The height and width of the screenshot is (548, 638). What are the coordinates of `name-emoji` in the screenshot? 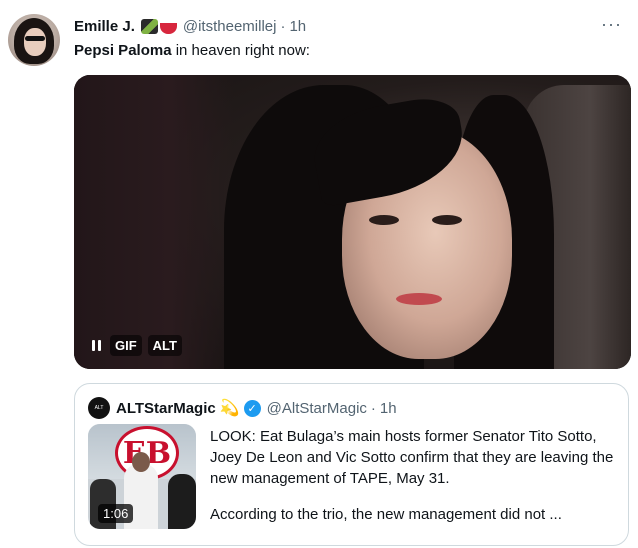 It's located at (158, 26).